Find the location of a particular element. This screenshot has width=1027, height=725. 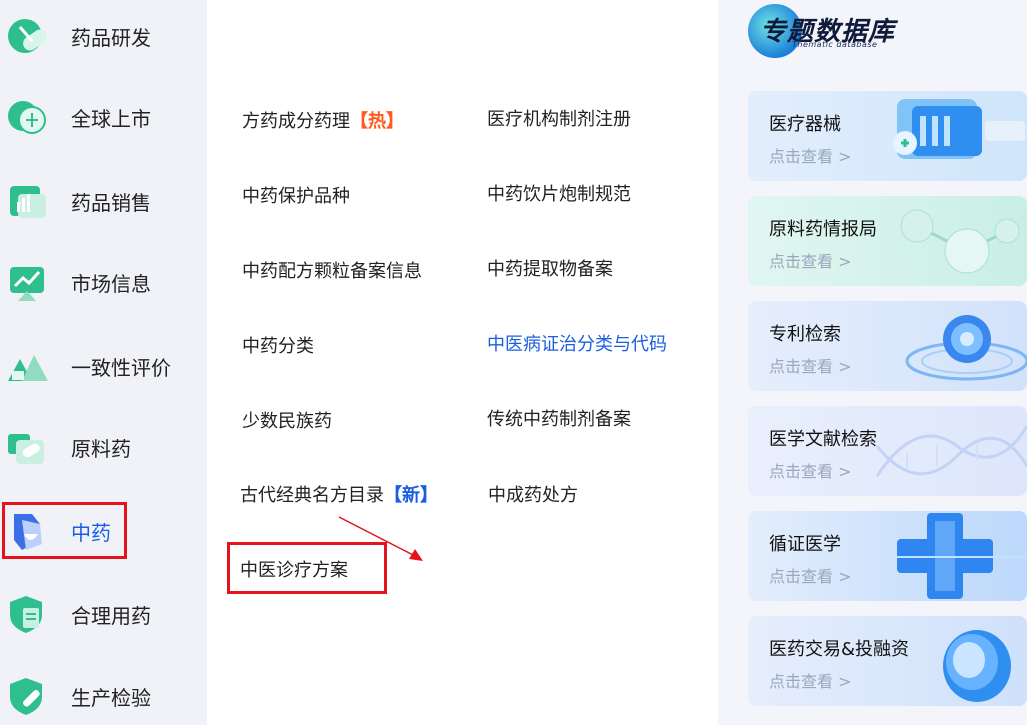

dna-illustration is located at coordinates (951, 451).